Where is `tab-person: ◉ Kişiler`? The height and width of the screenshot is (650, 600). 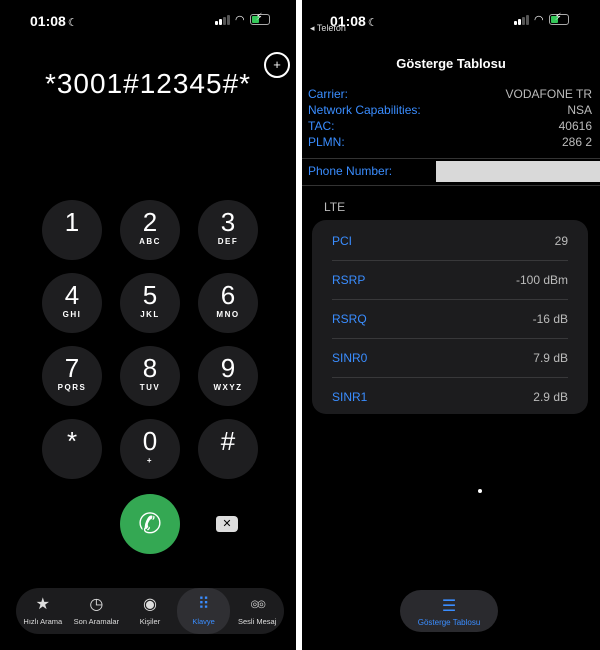 tab-person: ◉ Kişiler is located at coordinates (150, 611).